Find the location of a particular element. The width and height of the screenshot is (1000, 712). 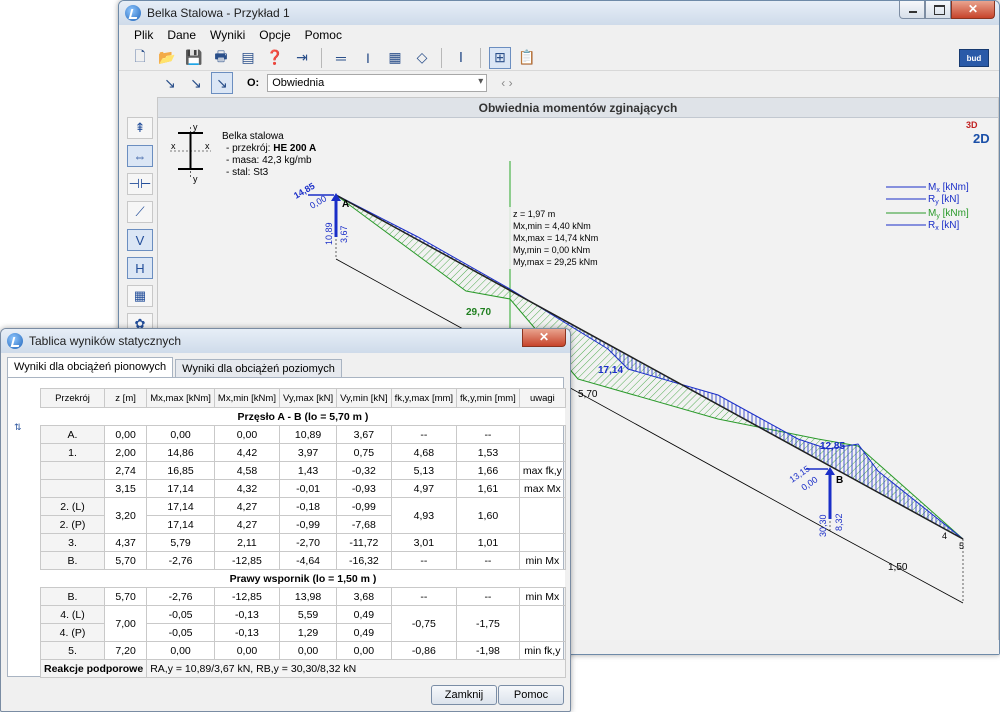

cell: -0,32 is located at coordinates (364, 470).